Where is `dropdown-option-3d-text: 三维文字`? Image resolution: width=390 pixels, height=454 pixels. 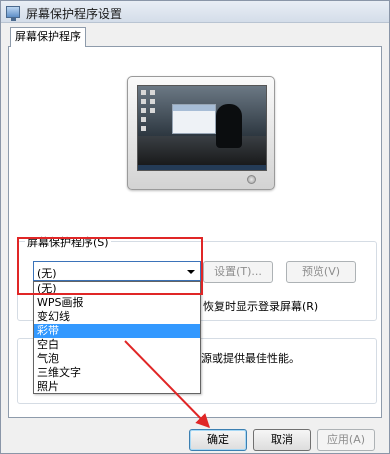 dropdown-option-3d-text: 三维文字 is located at coordinates (117, 373).